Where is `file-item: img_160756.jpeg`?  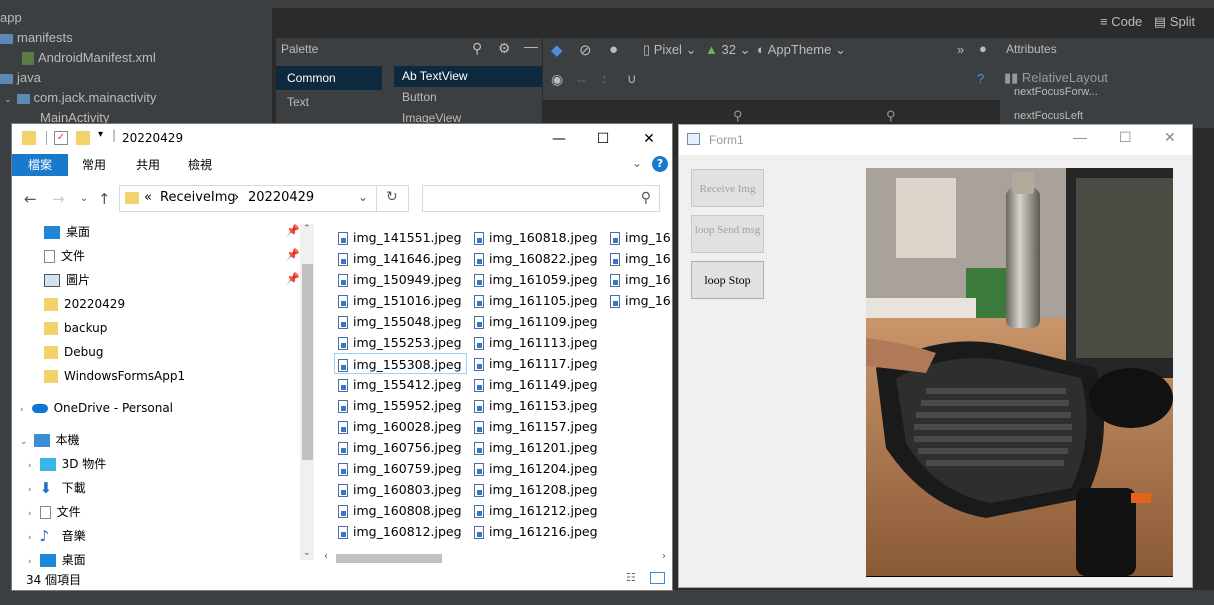 file-item: img_160756.jpeg is located at coordinates (400, 447).